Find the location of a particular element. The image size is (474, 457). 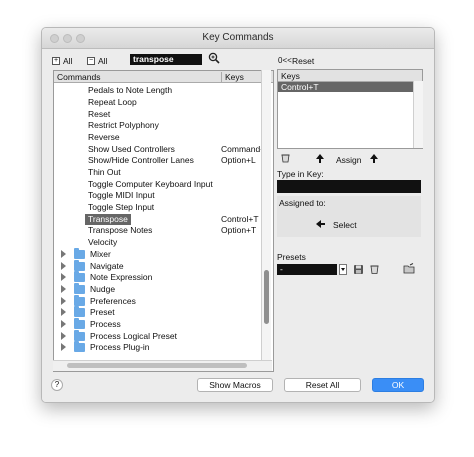

command-label: Reverse is located at coordinates (104, 137).